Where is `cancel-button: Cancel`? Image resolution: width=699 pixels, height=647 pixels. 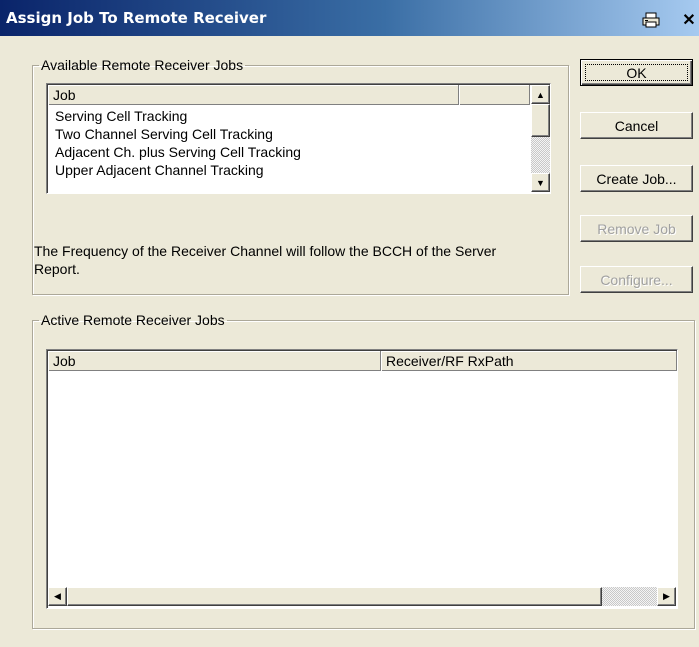 cancel-button: Cancel is located at coordinates (636, 125).